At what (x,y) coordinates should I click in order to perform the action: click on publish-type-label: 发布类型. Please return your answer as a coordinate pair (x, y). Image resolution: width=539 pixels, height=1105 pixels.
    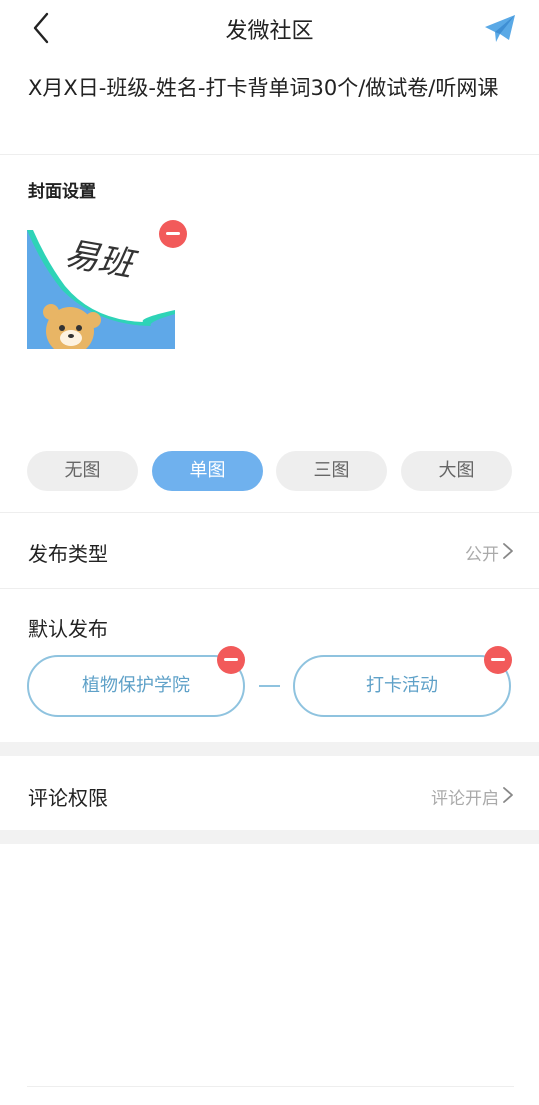
    Looking at the image, I should click on (68, 554).